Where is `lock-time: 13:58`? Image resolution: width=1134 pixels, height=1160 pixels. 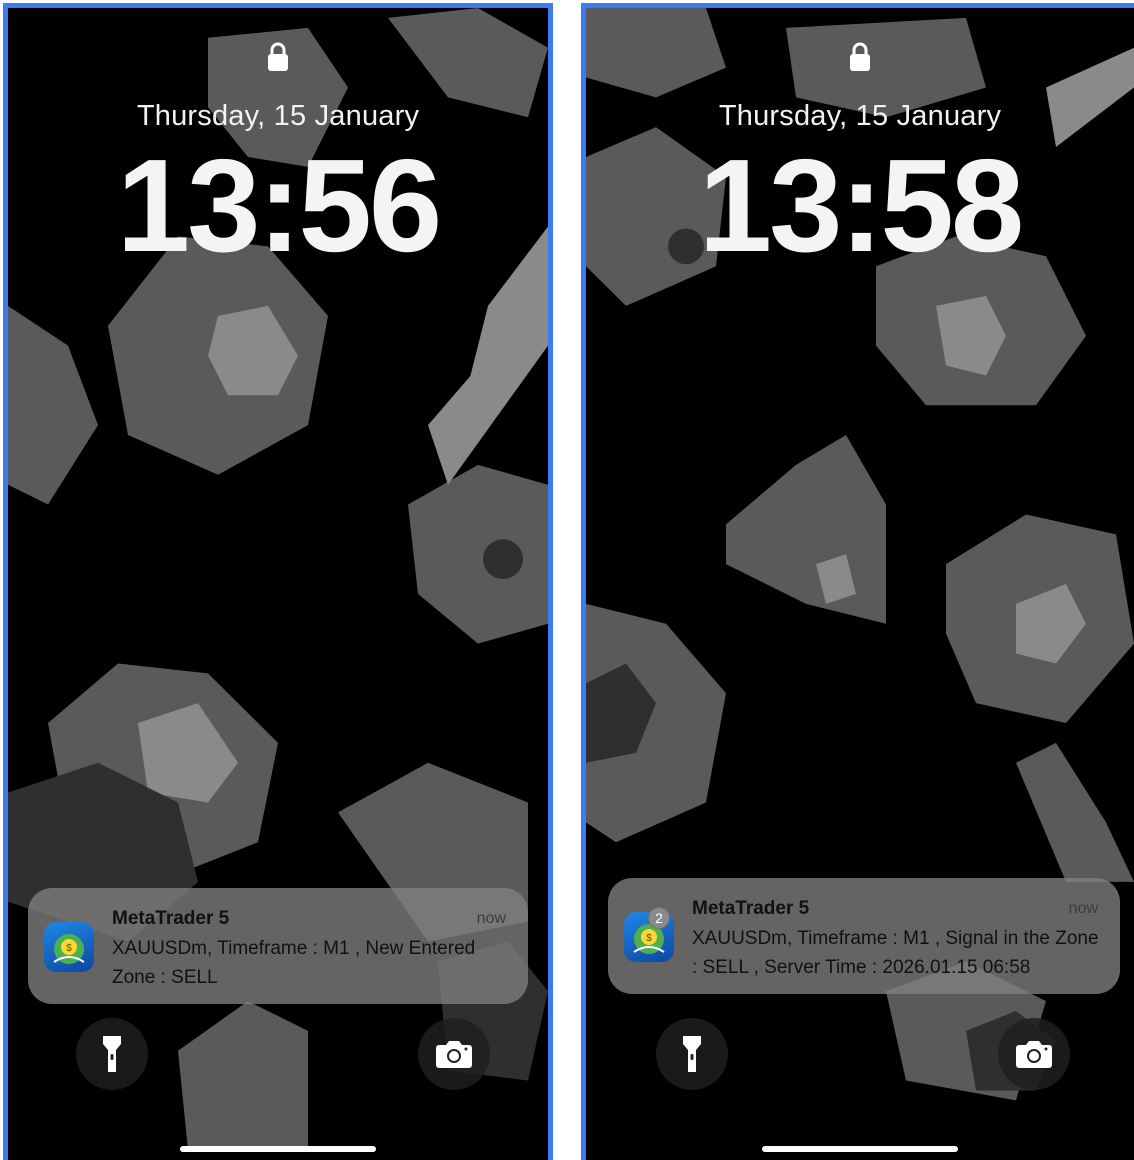
lock-time: 13:58 is located at coordinates (861, 205).